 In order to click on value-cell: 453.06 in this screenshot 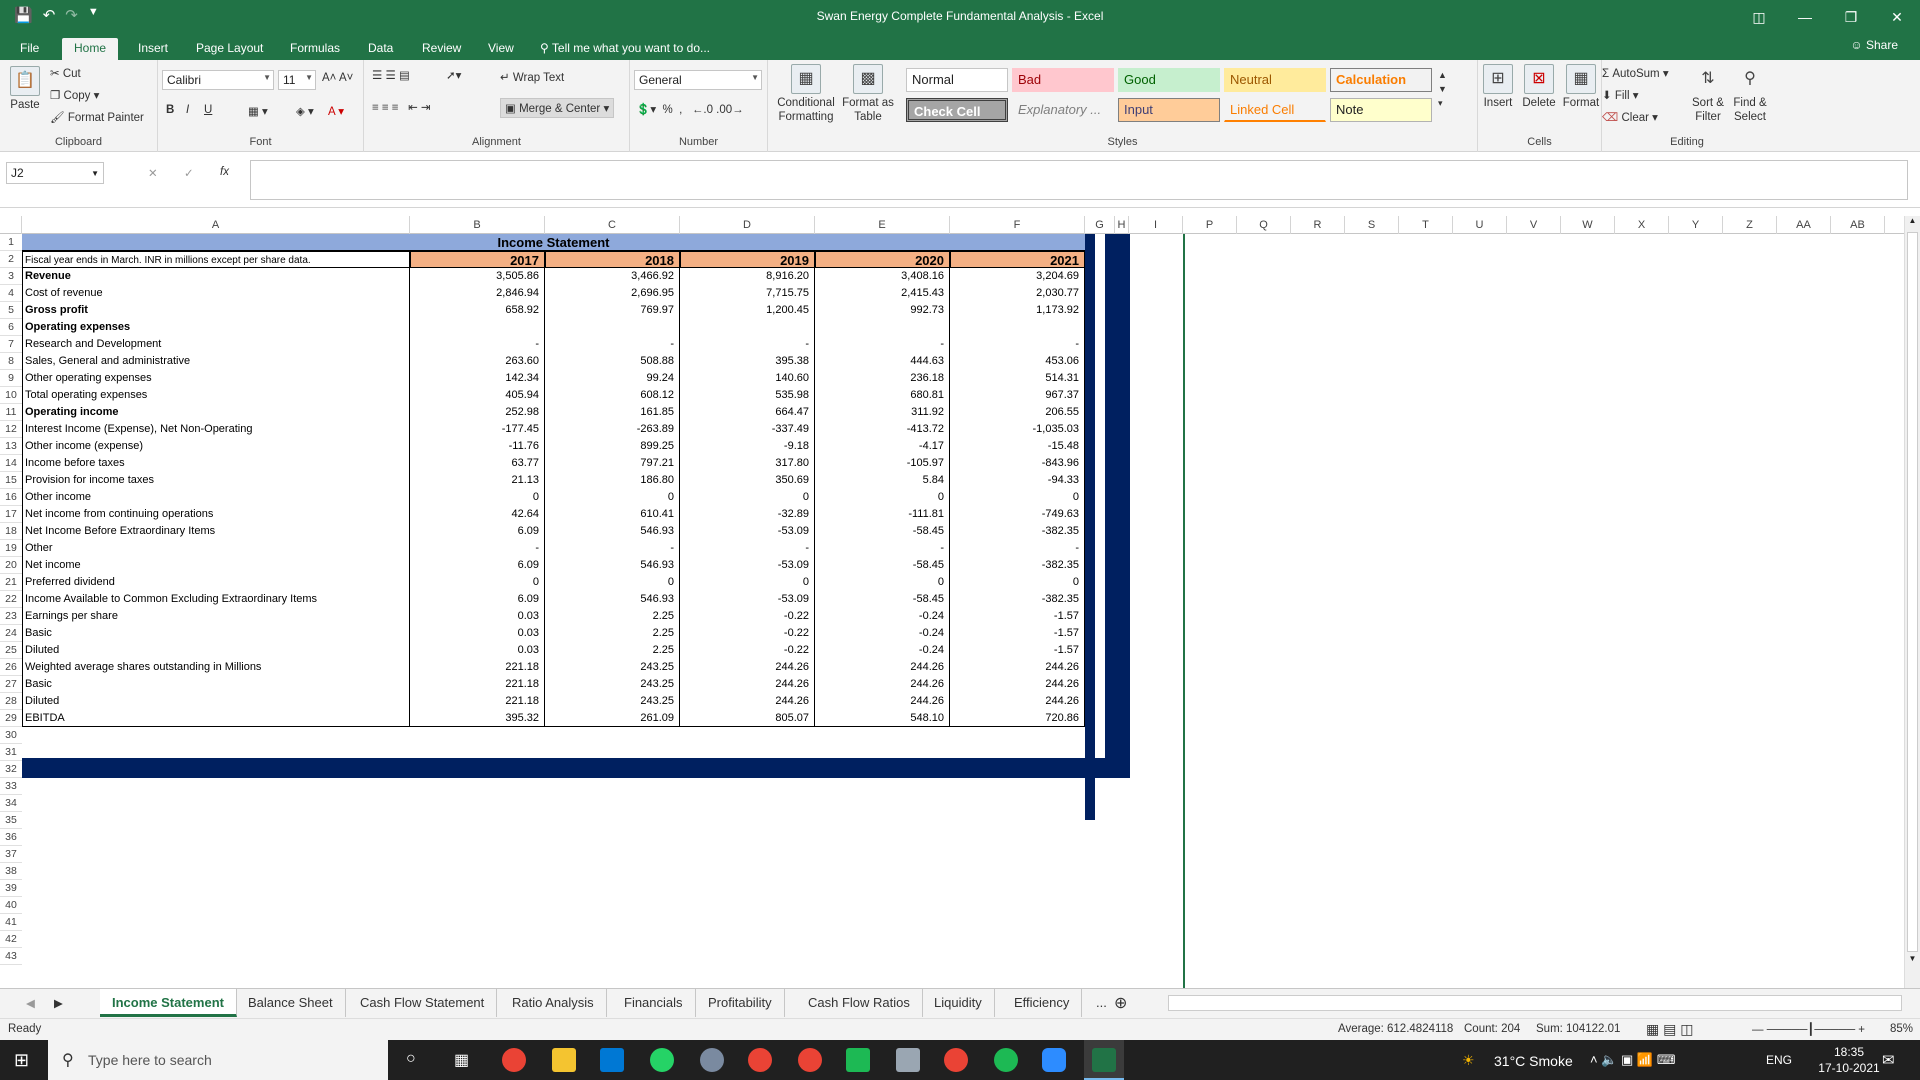, I will do `click(1017, 361)`.